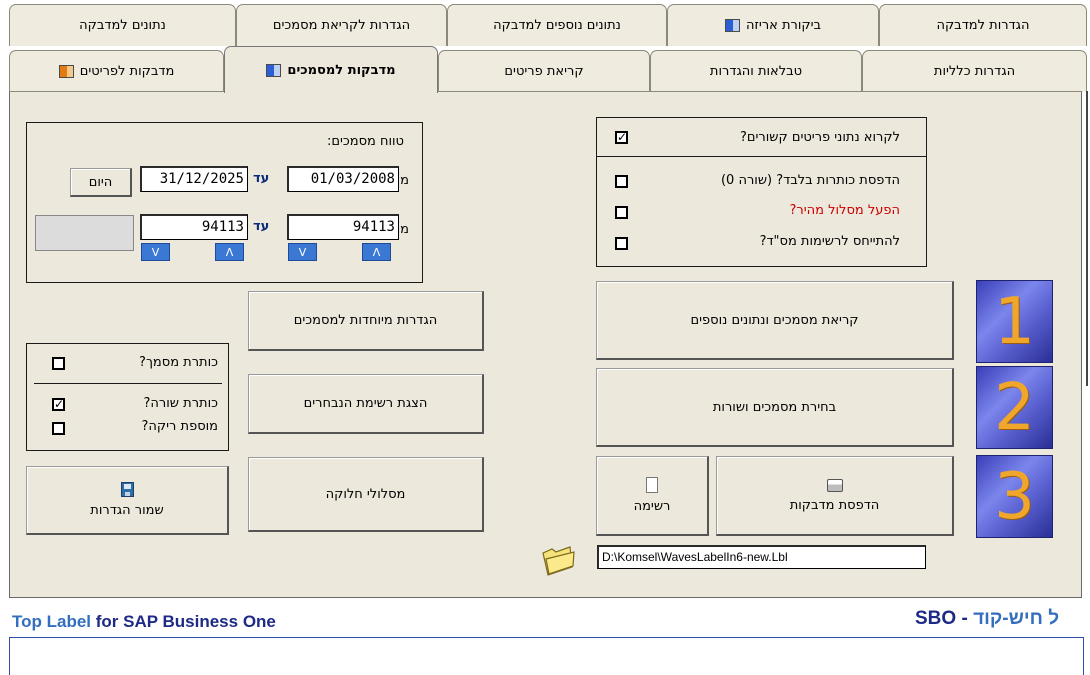  Describe the element at coordinates (101, 182) in the screenshot. I see `today-button: היום` at that location.